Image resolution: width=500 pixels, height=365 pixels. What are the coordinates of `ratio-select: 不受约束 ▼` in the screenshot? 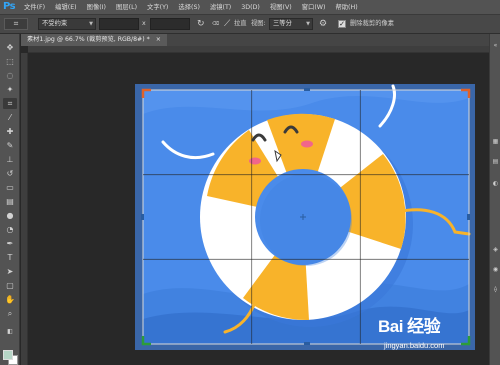 It's located at (67, 24).